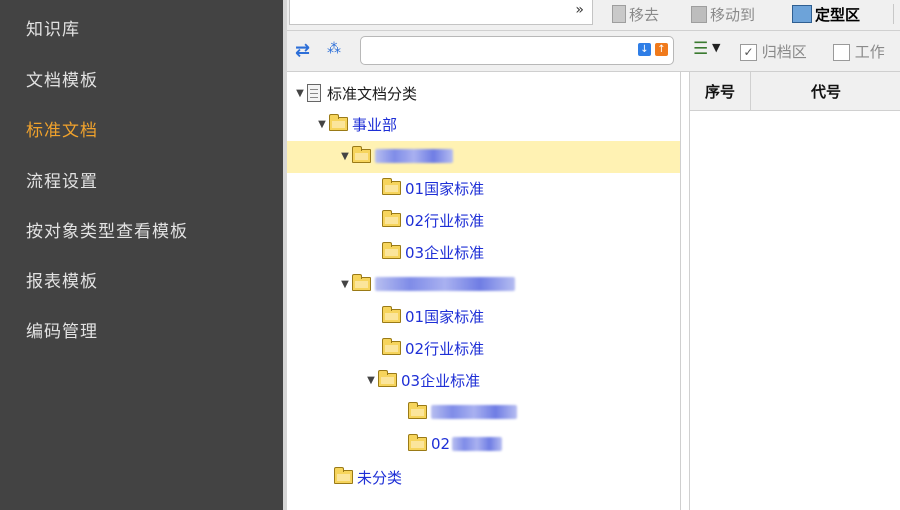 The width and height of the screenshot is (900, 510). I want to click on move-out-label: 移去, so click(644, 14).